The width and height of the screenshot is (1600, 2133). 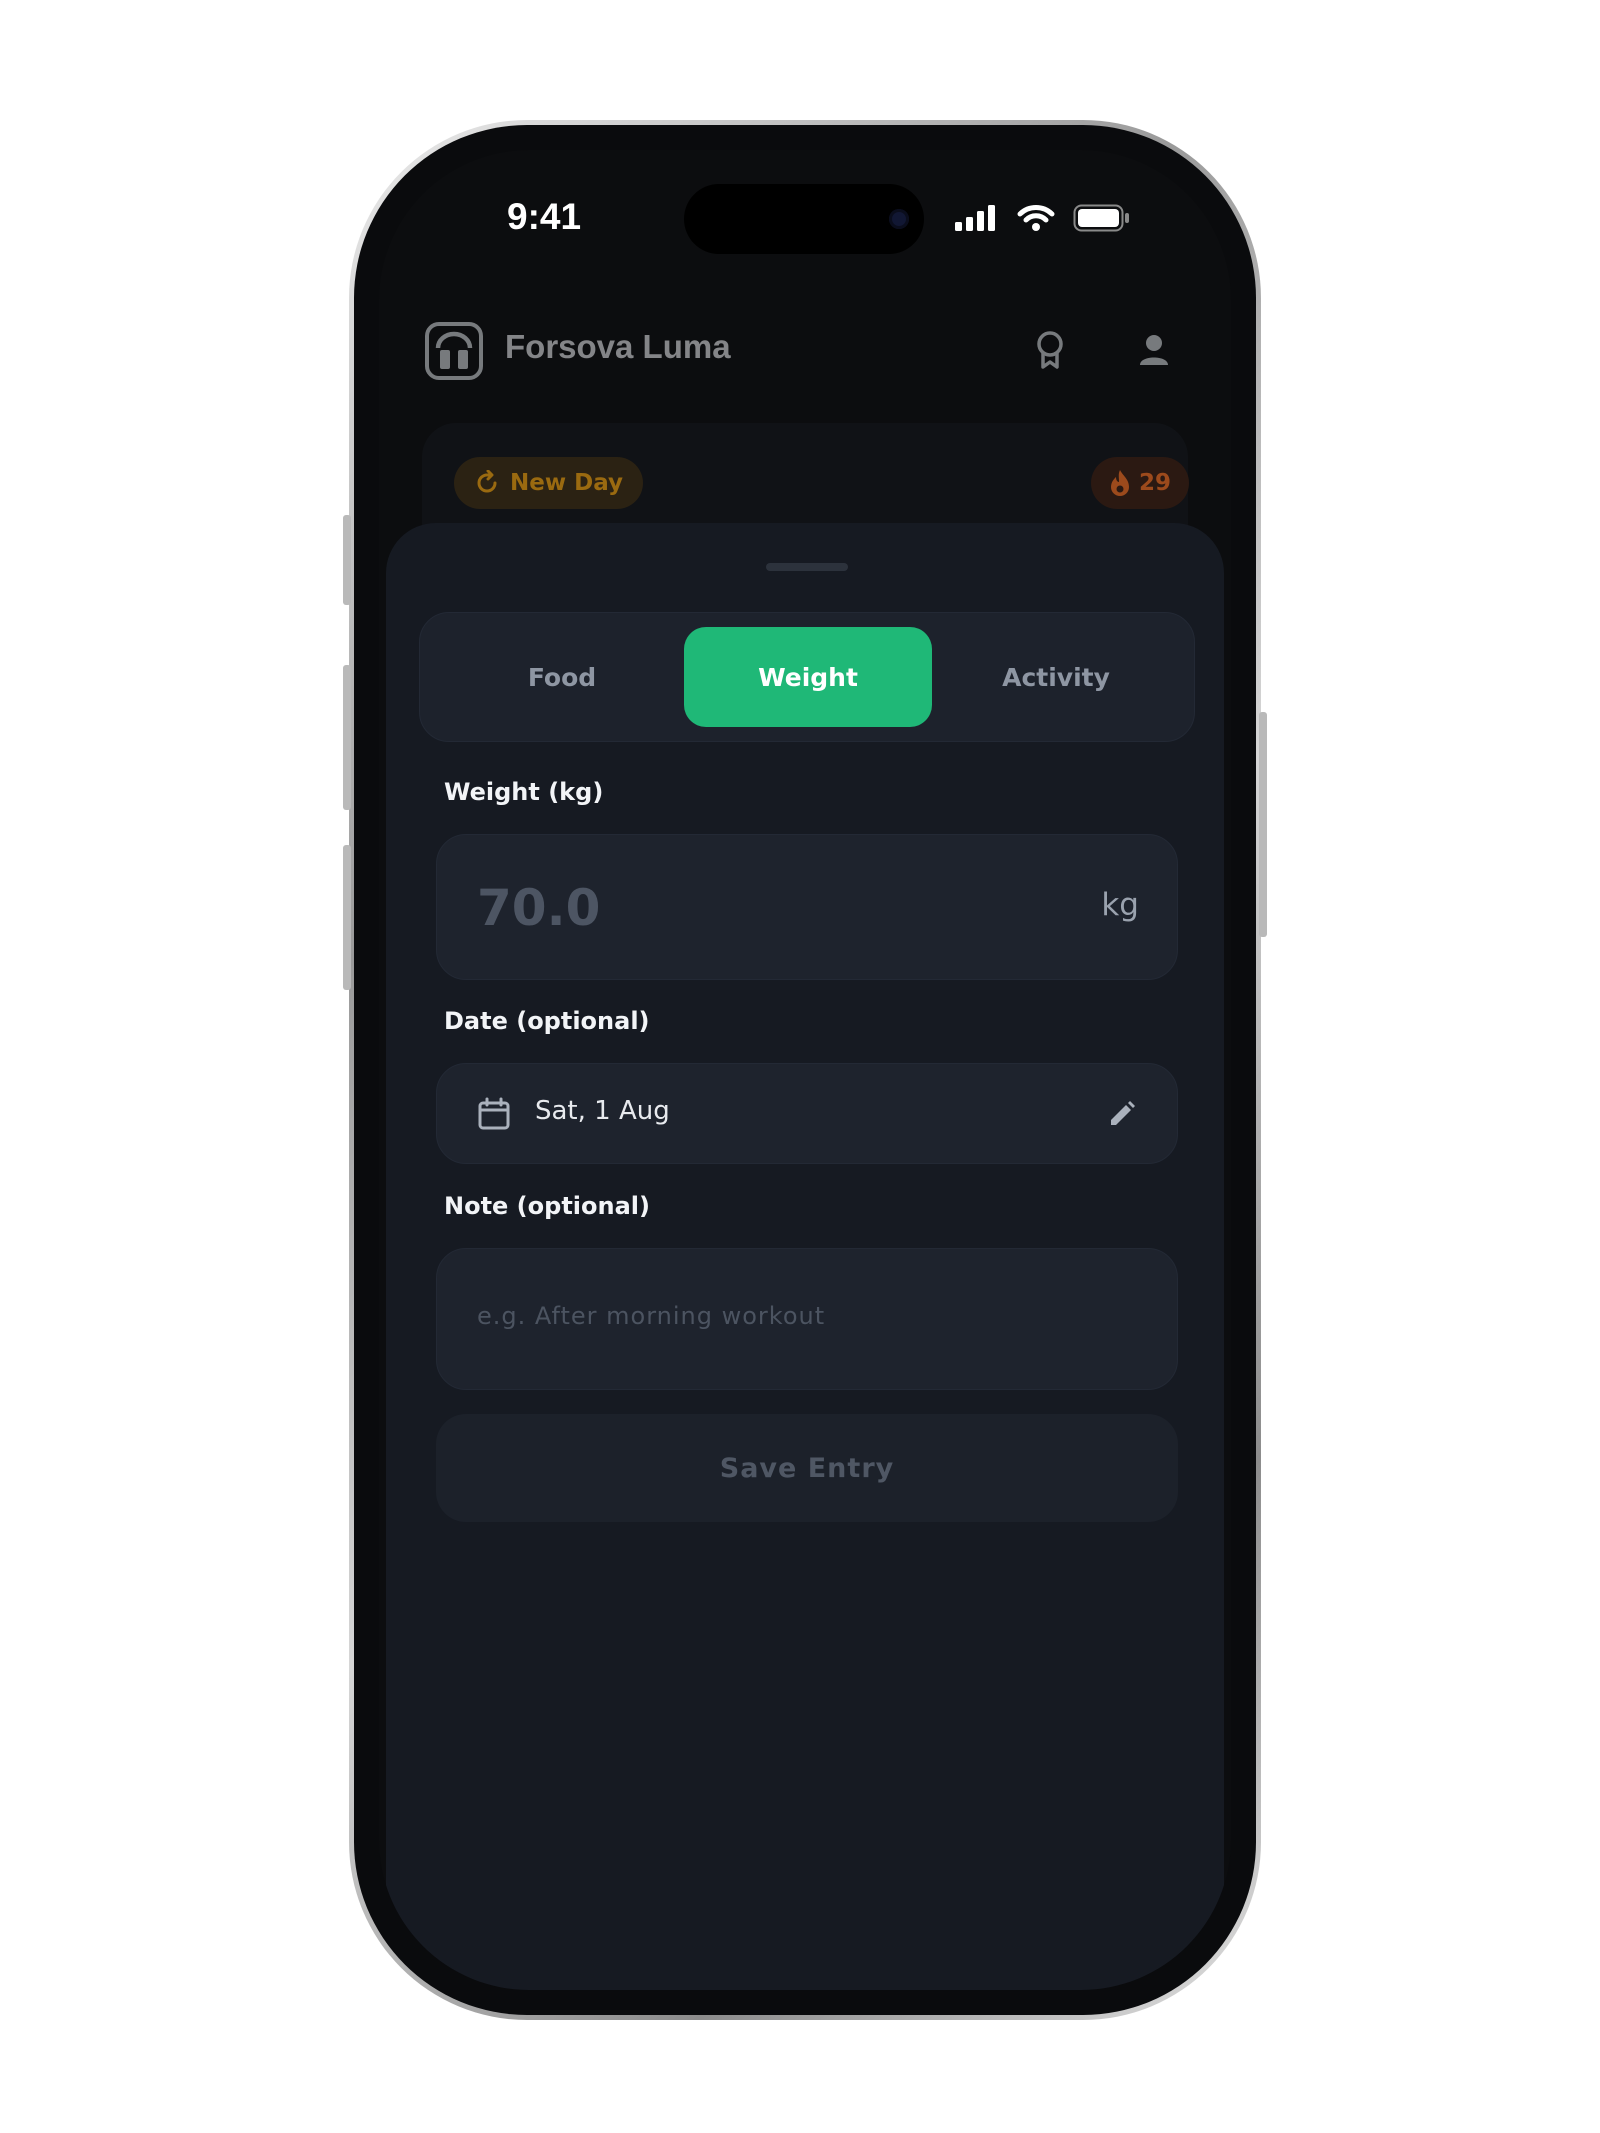 What do you see at coordinates (547, 1021) in the screenshot?
I see `date-label: Date (optional)` at bounding box center [547, 1021].